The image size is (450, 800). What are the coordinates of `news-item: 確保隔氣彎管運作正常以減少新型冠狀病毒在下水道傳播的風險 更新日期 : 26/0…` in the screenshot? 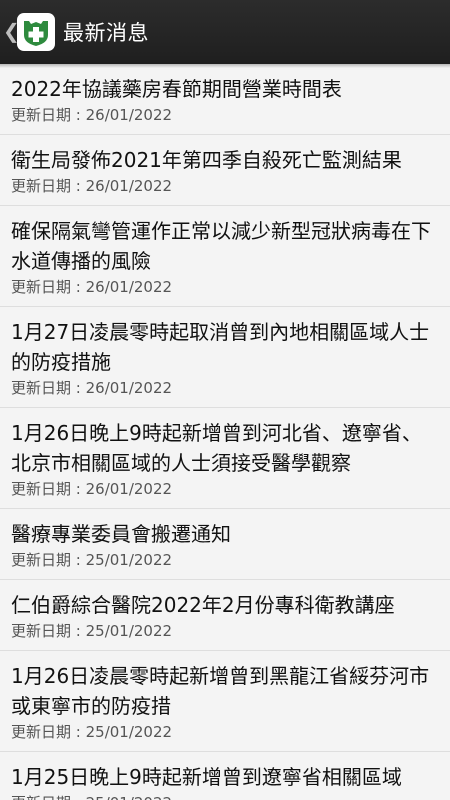 It's located at (225, 256).